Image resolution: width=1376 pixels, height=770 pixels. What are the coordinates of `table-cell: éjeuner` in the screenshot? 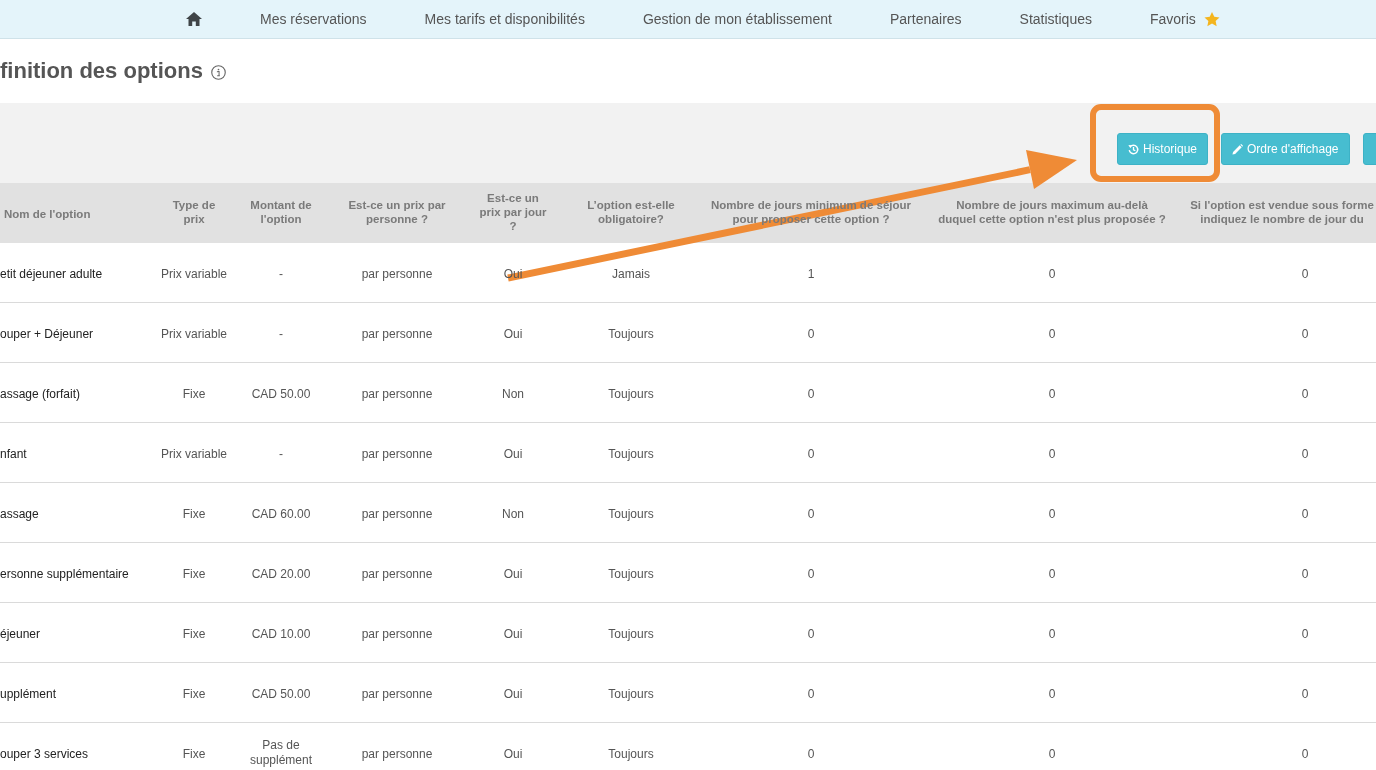 It's located at (20, 634).